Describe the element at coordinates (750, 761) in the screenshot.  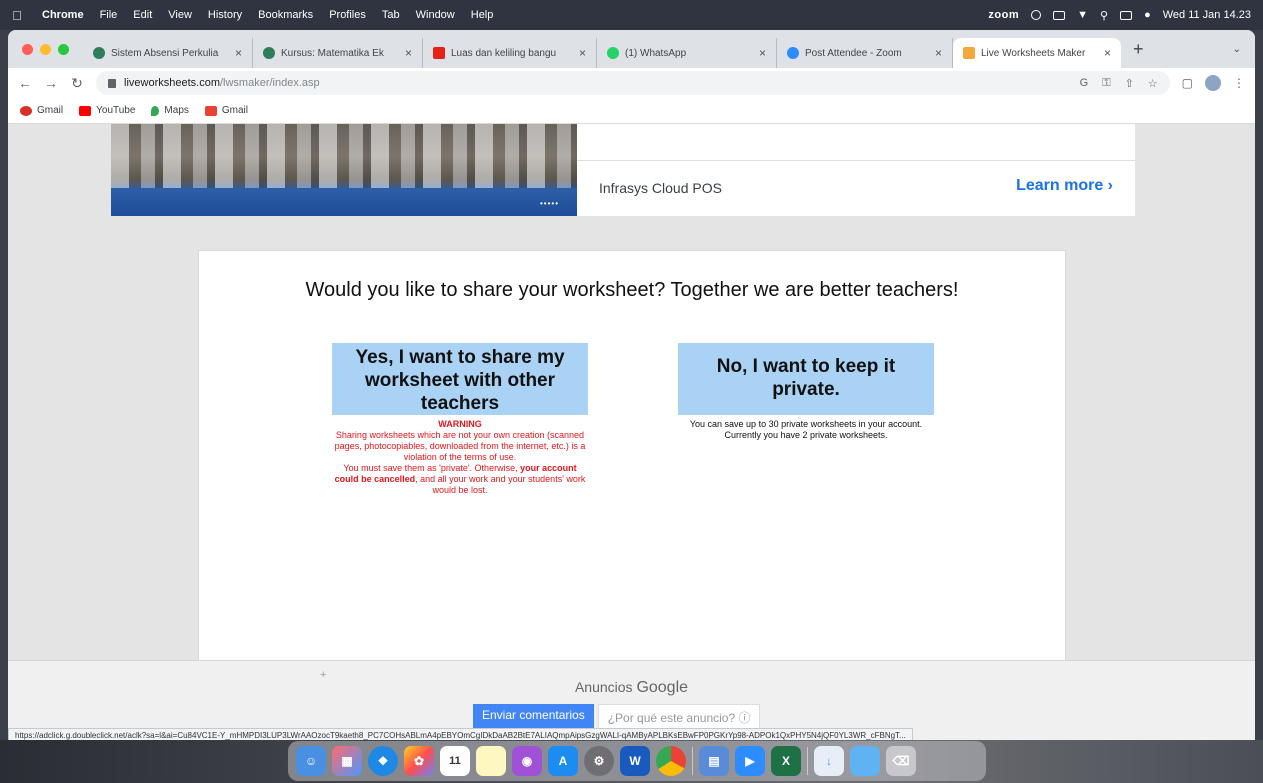
I see `zoom-icon: ▶` at that location.